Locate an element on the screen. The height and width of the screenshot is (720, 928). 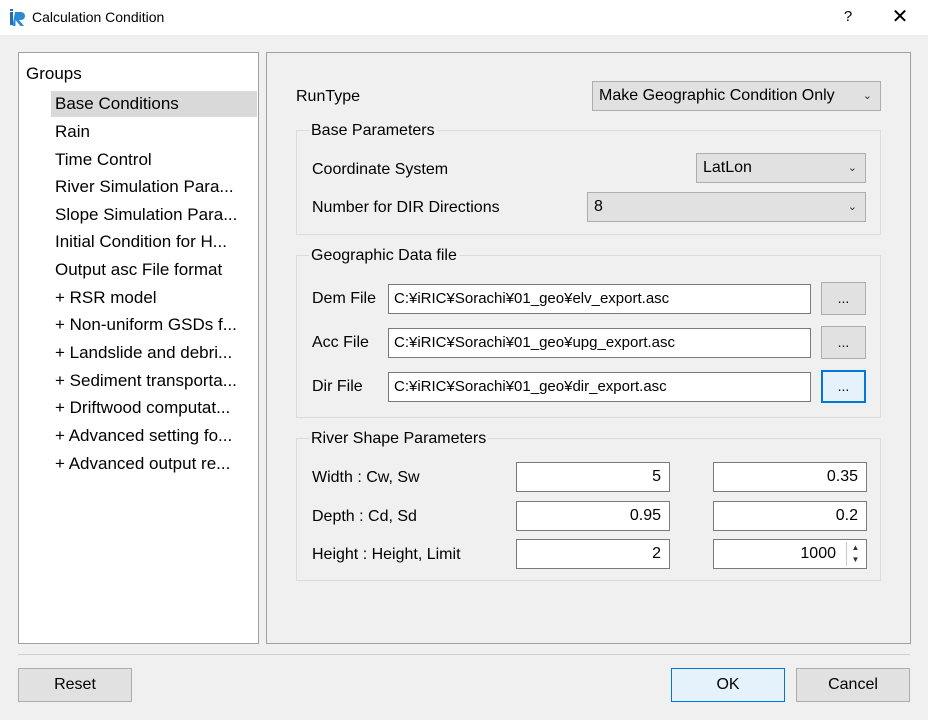
window-title: Calculation Condition is located at coordinates (98, 17).